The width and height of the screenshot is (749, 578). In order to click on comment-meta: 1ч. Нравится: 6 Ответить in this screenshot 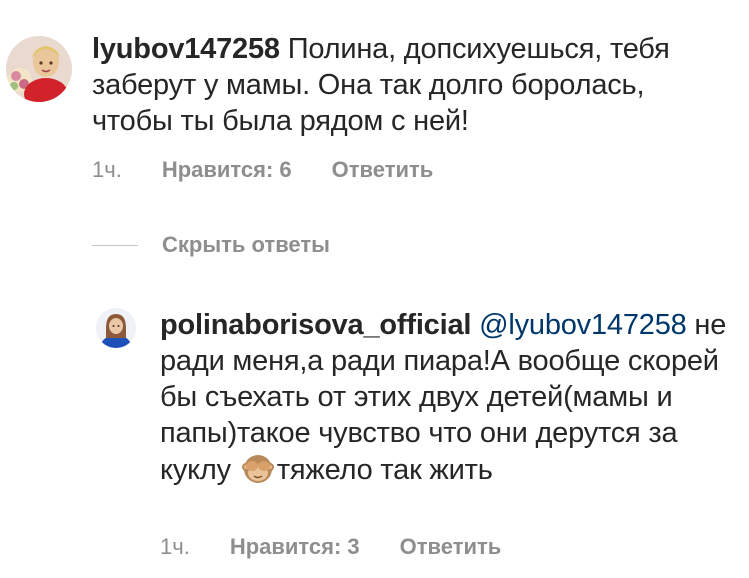, I will do `click(262, 170)`.